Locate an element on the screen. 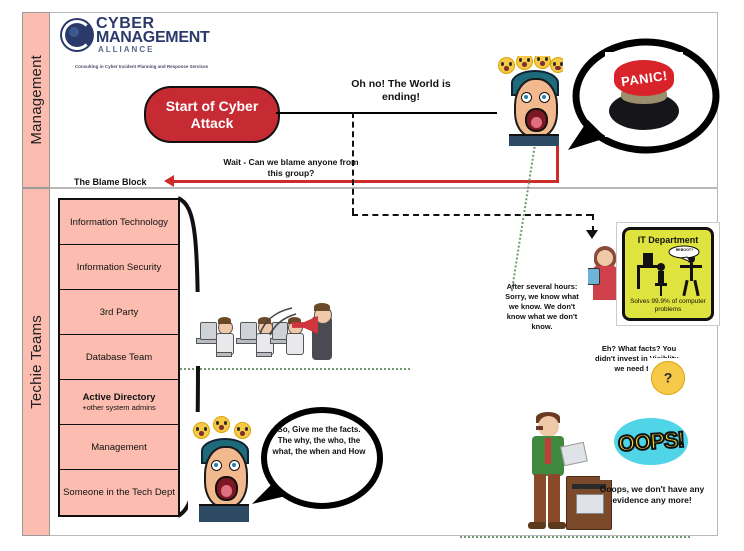 This screenshot has width=744, height=551. worker-head is located at coordinates (661, 267).